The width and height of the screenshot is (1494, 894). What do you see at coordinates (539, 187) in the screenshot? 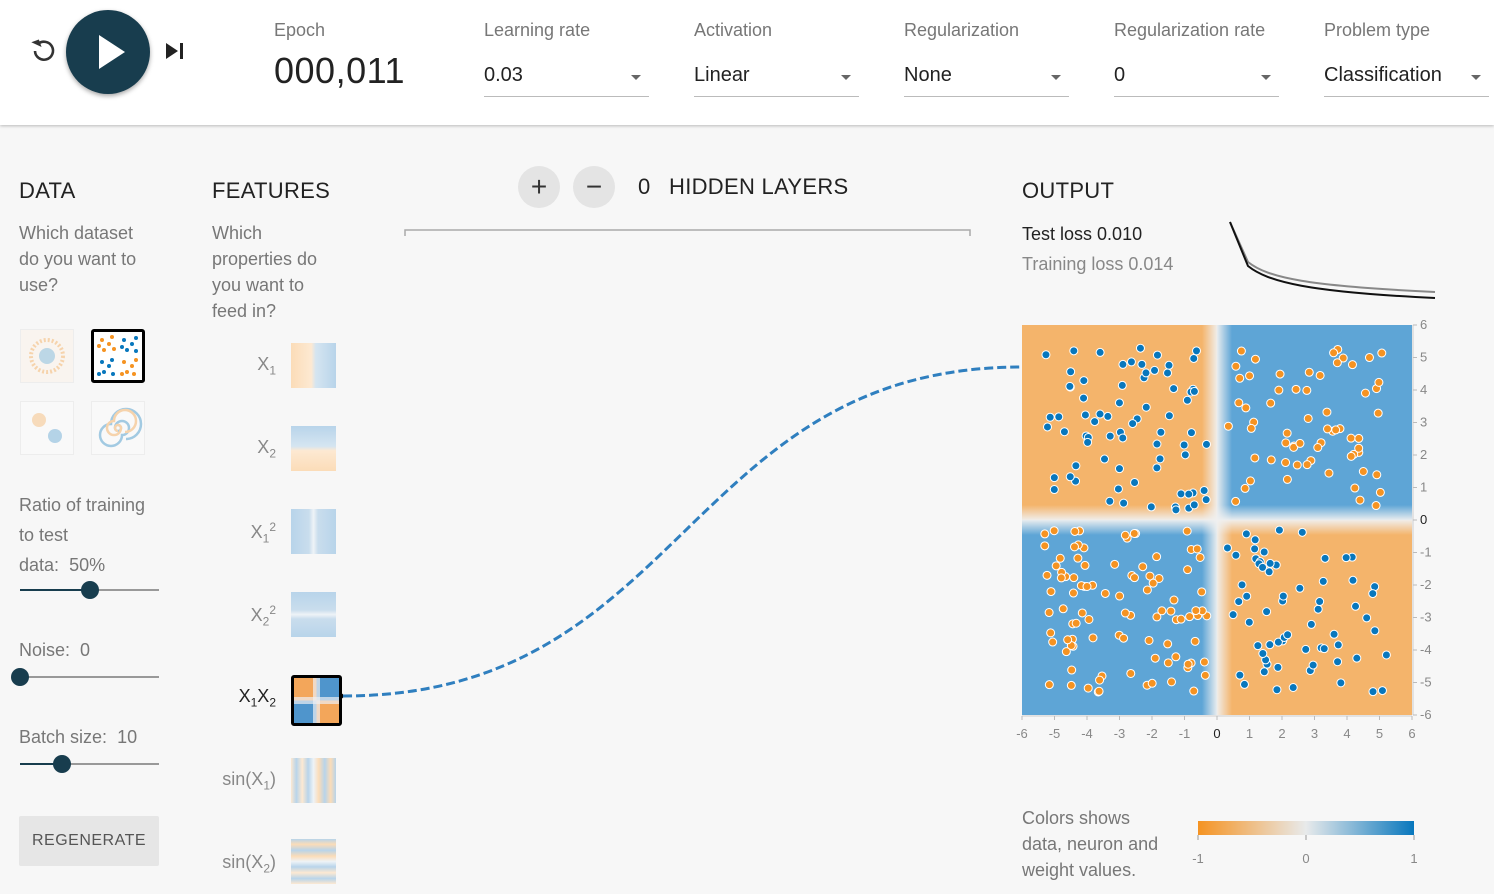
I see `add-layer-button: +` at bounding box center [539, 187].